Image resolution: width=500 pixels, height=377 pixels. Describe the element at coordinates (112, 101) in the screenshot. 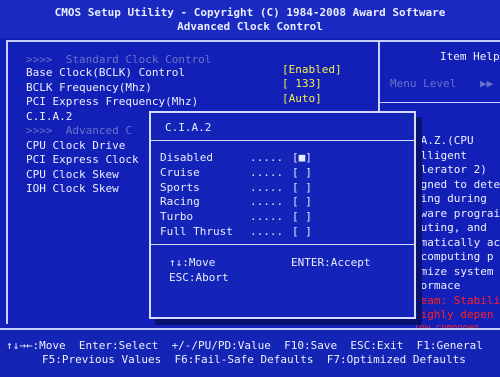

I see `setting-pcie-frequency: PCI Express Frequency(Mhz)` at that location.